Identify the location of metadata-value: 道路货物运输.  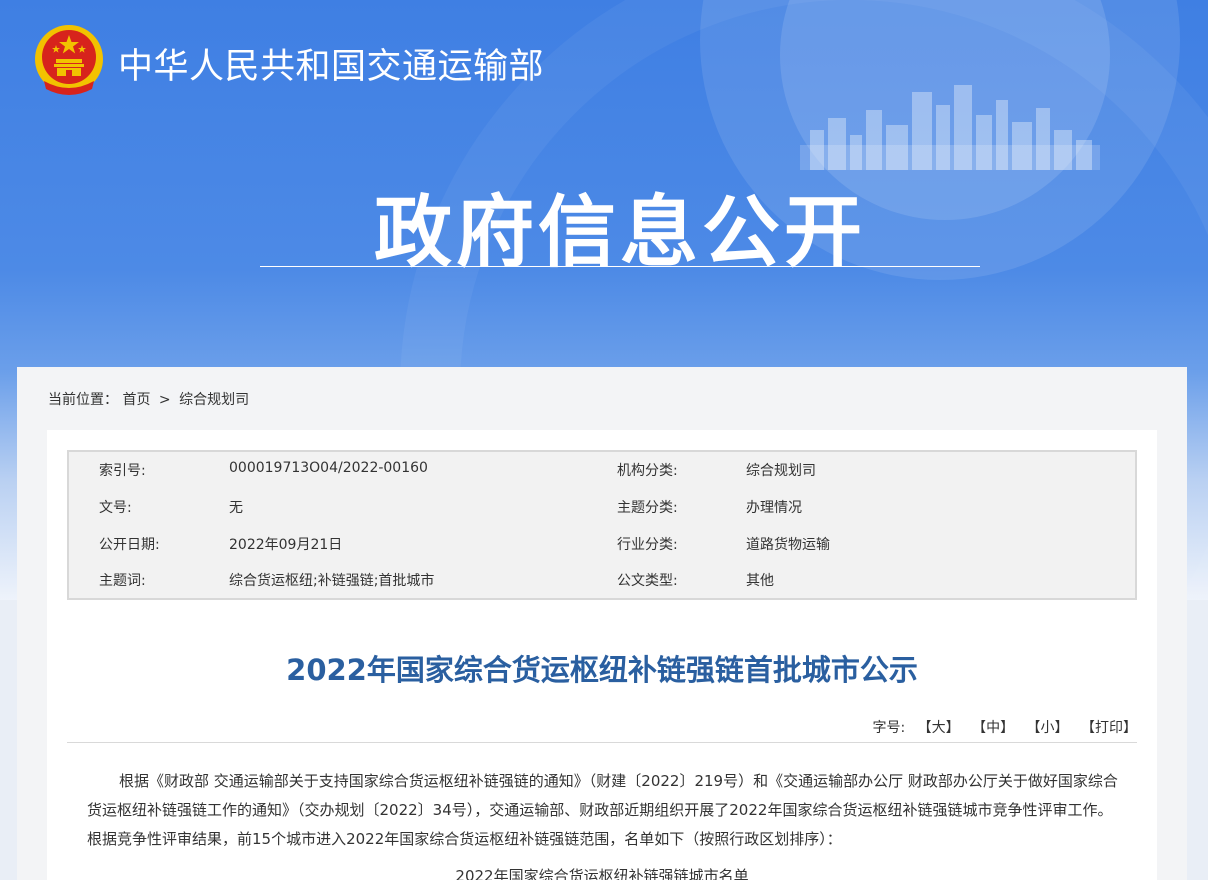
(788, 545).